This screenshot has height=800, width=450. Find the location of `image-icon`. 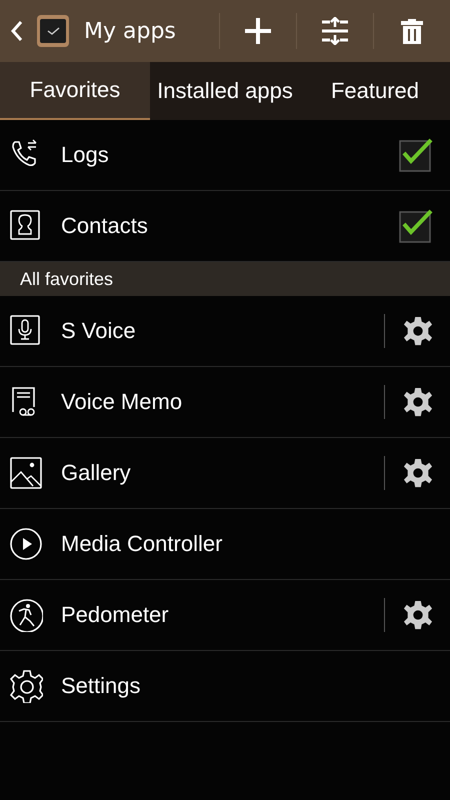

image-icon is located at coordinates (26, 473).